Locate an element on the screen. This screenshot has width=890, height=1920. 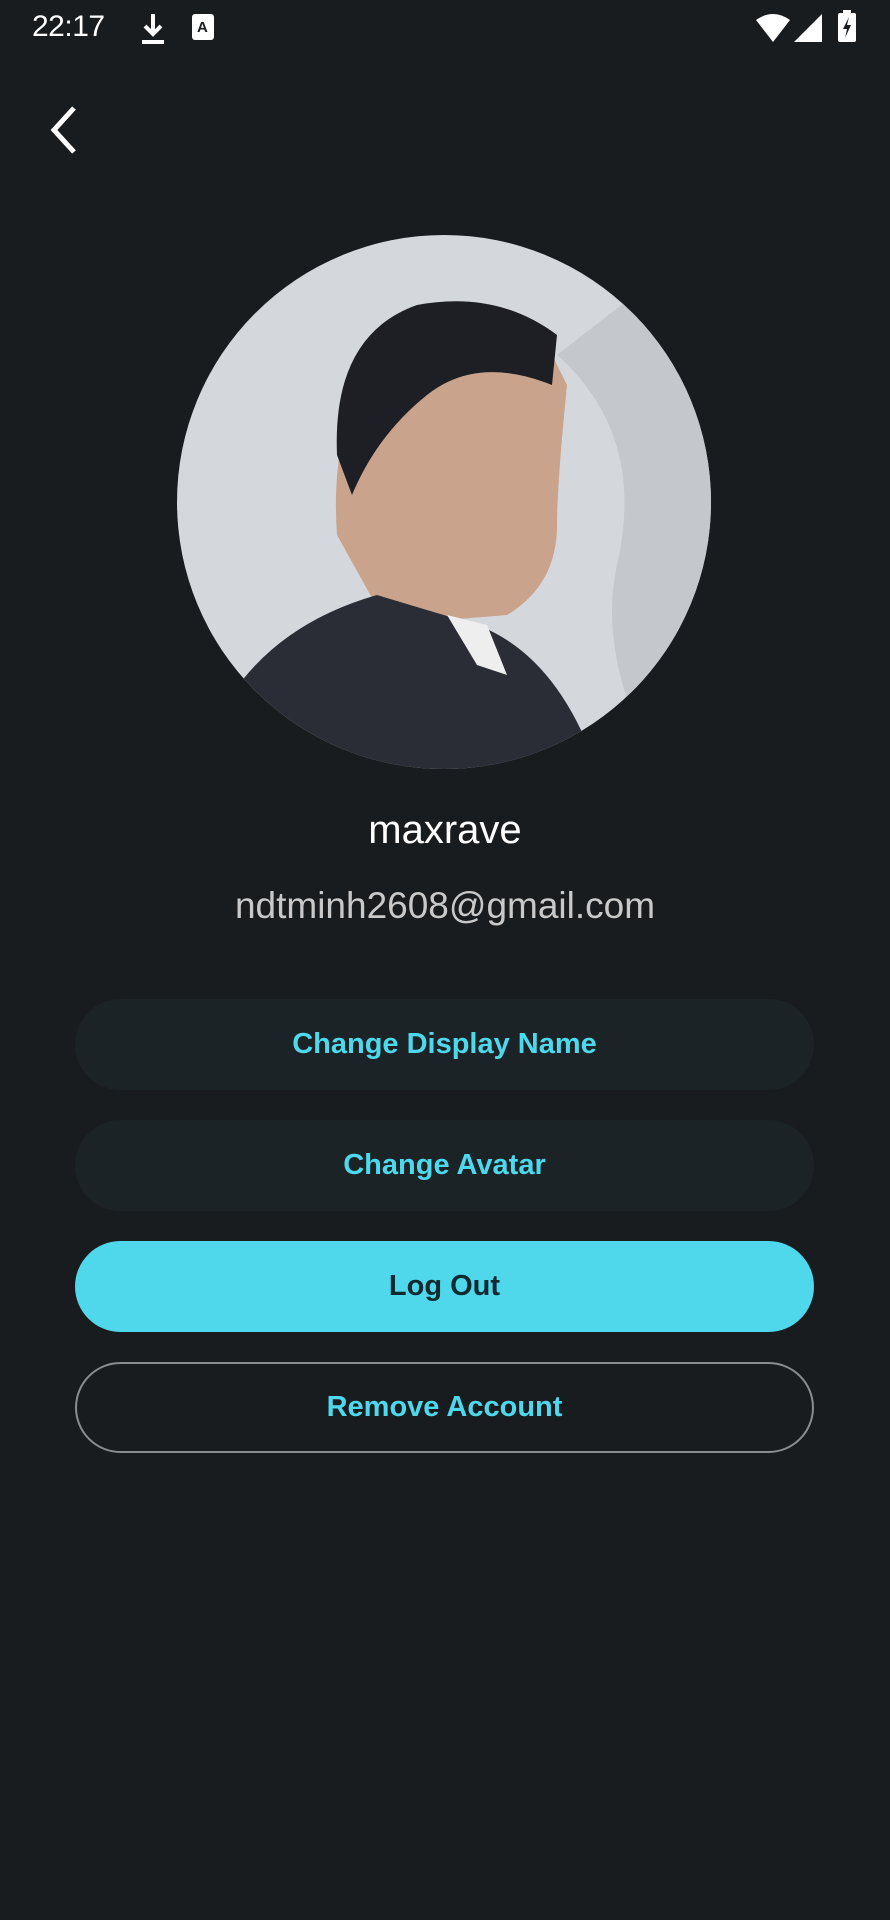
status-bar: 22:17 A is located at coordinates (445, 28).